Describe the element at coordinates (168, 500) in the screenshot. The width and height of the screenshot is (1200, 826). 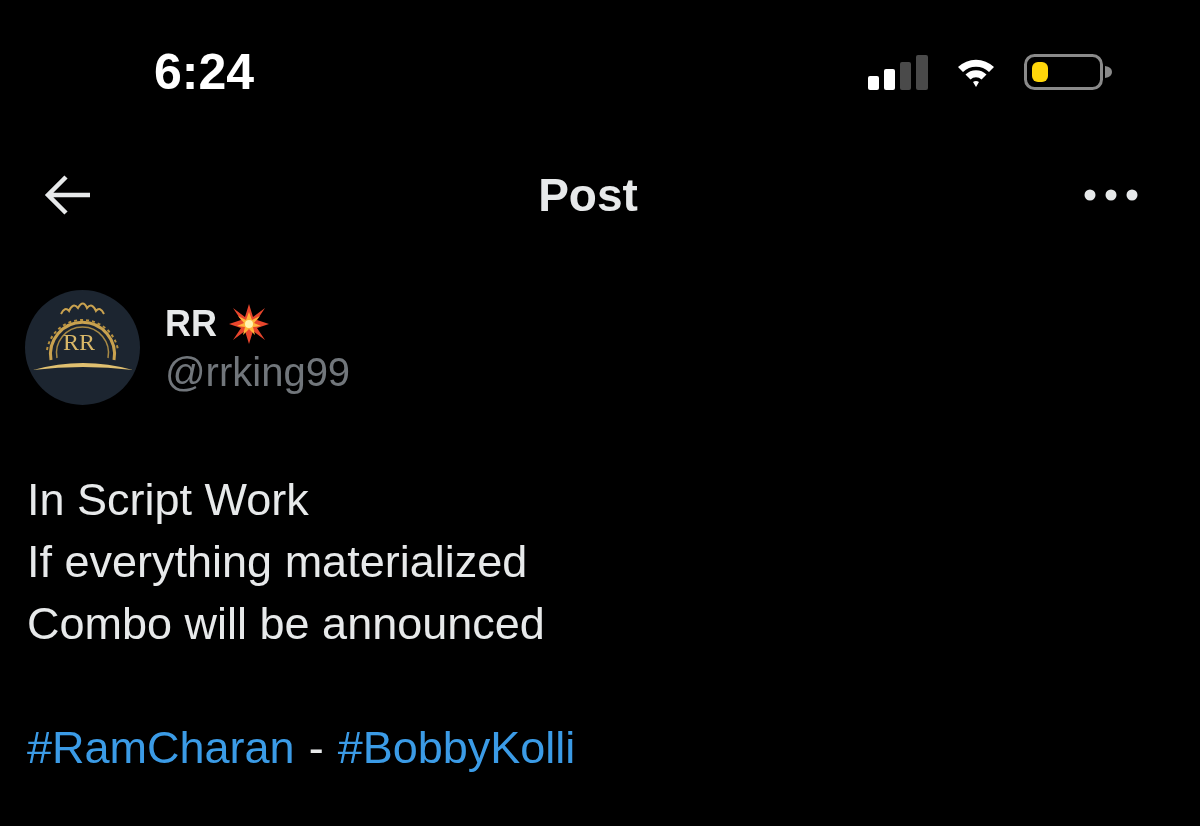
I see `post-text-line: In Script Work` at that location.